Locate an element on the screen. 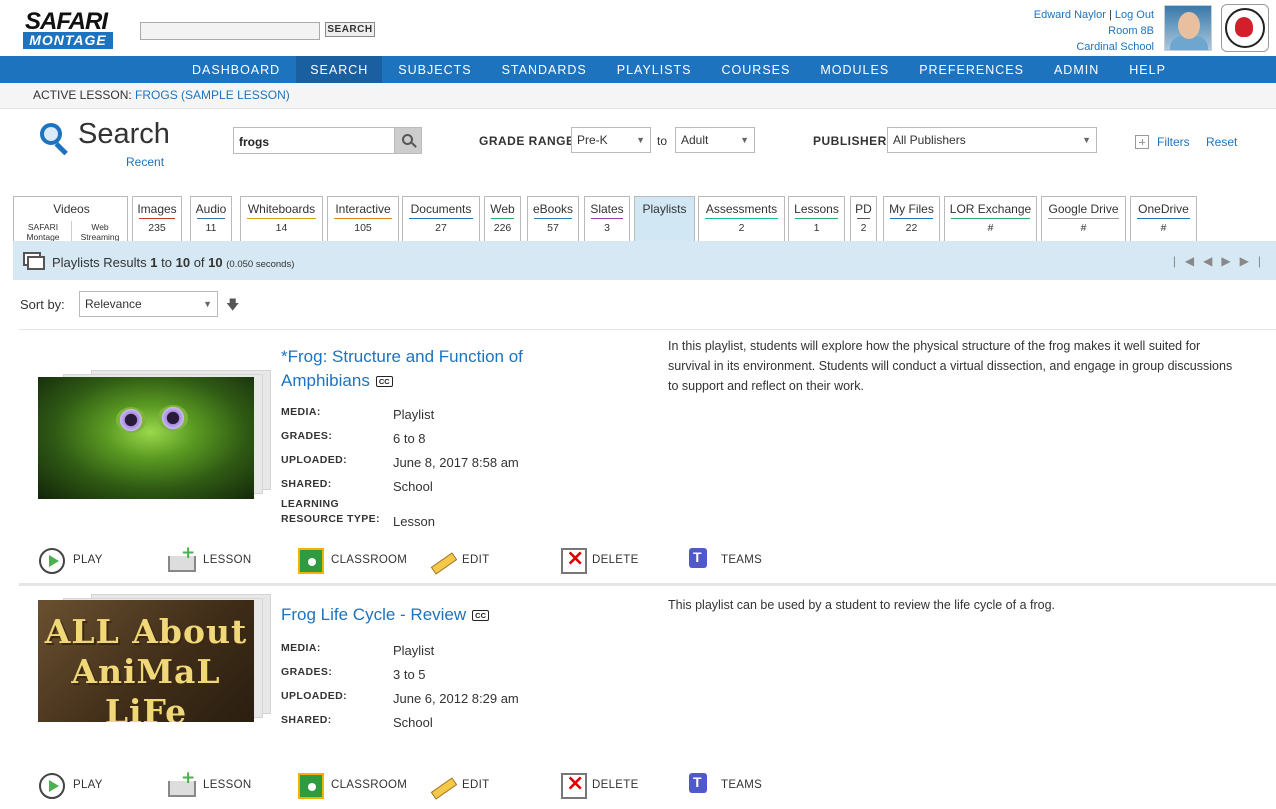 This screenshot has width=1276, height=809. nav-courses: COURSES is located at coordinates (756, 69).